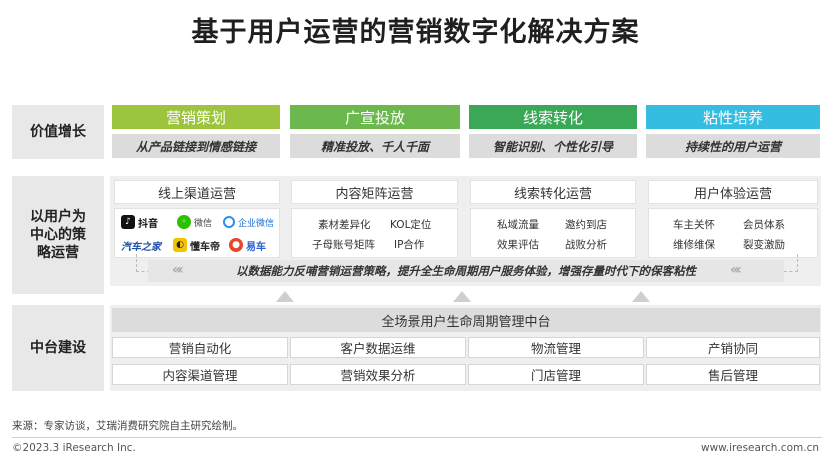 Image resolution: width=831 pixels, height=465 pixels. I want to click on dongchedi-label: 懂车帝, so click(205, 247).